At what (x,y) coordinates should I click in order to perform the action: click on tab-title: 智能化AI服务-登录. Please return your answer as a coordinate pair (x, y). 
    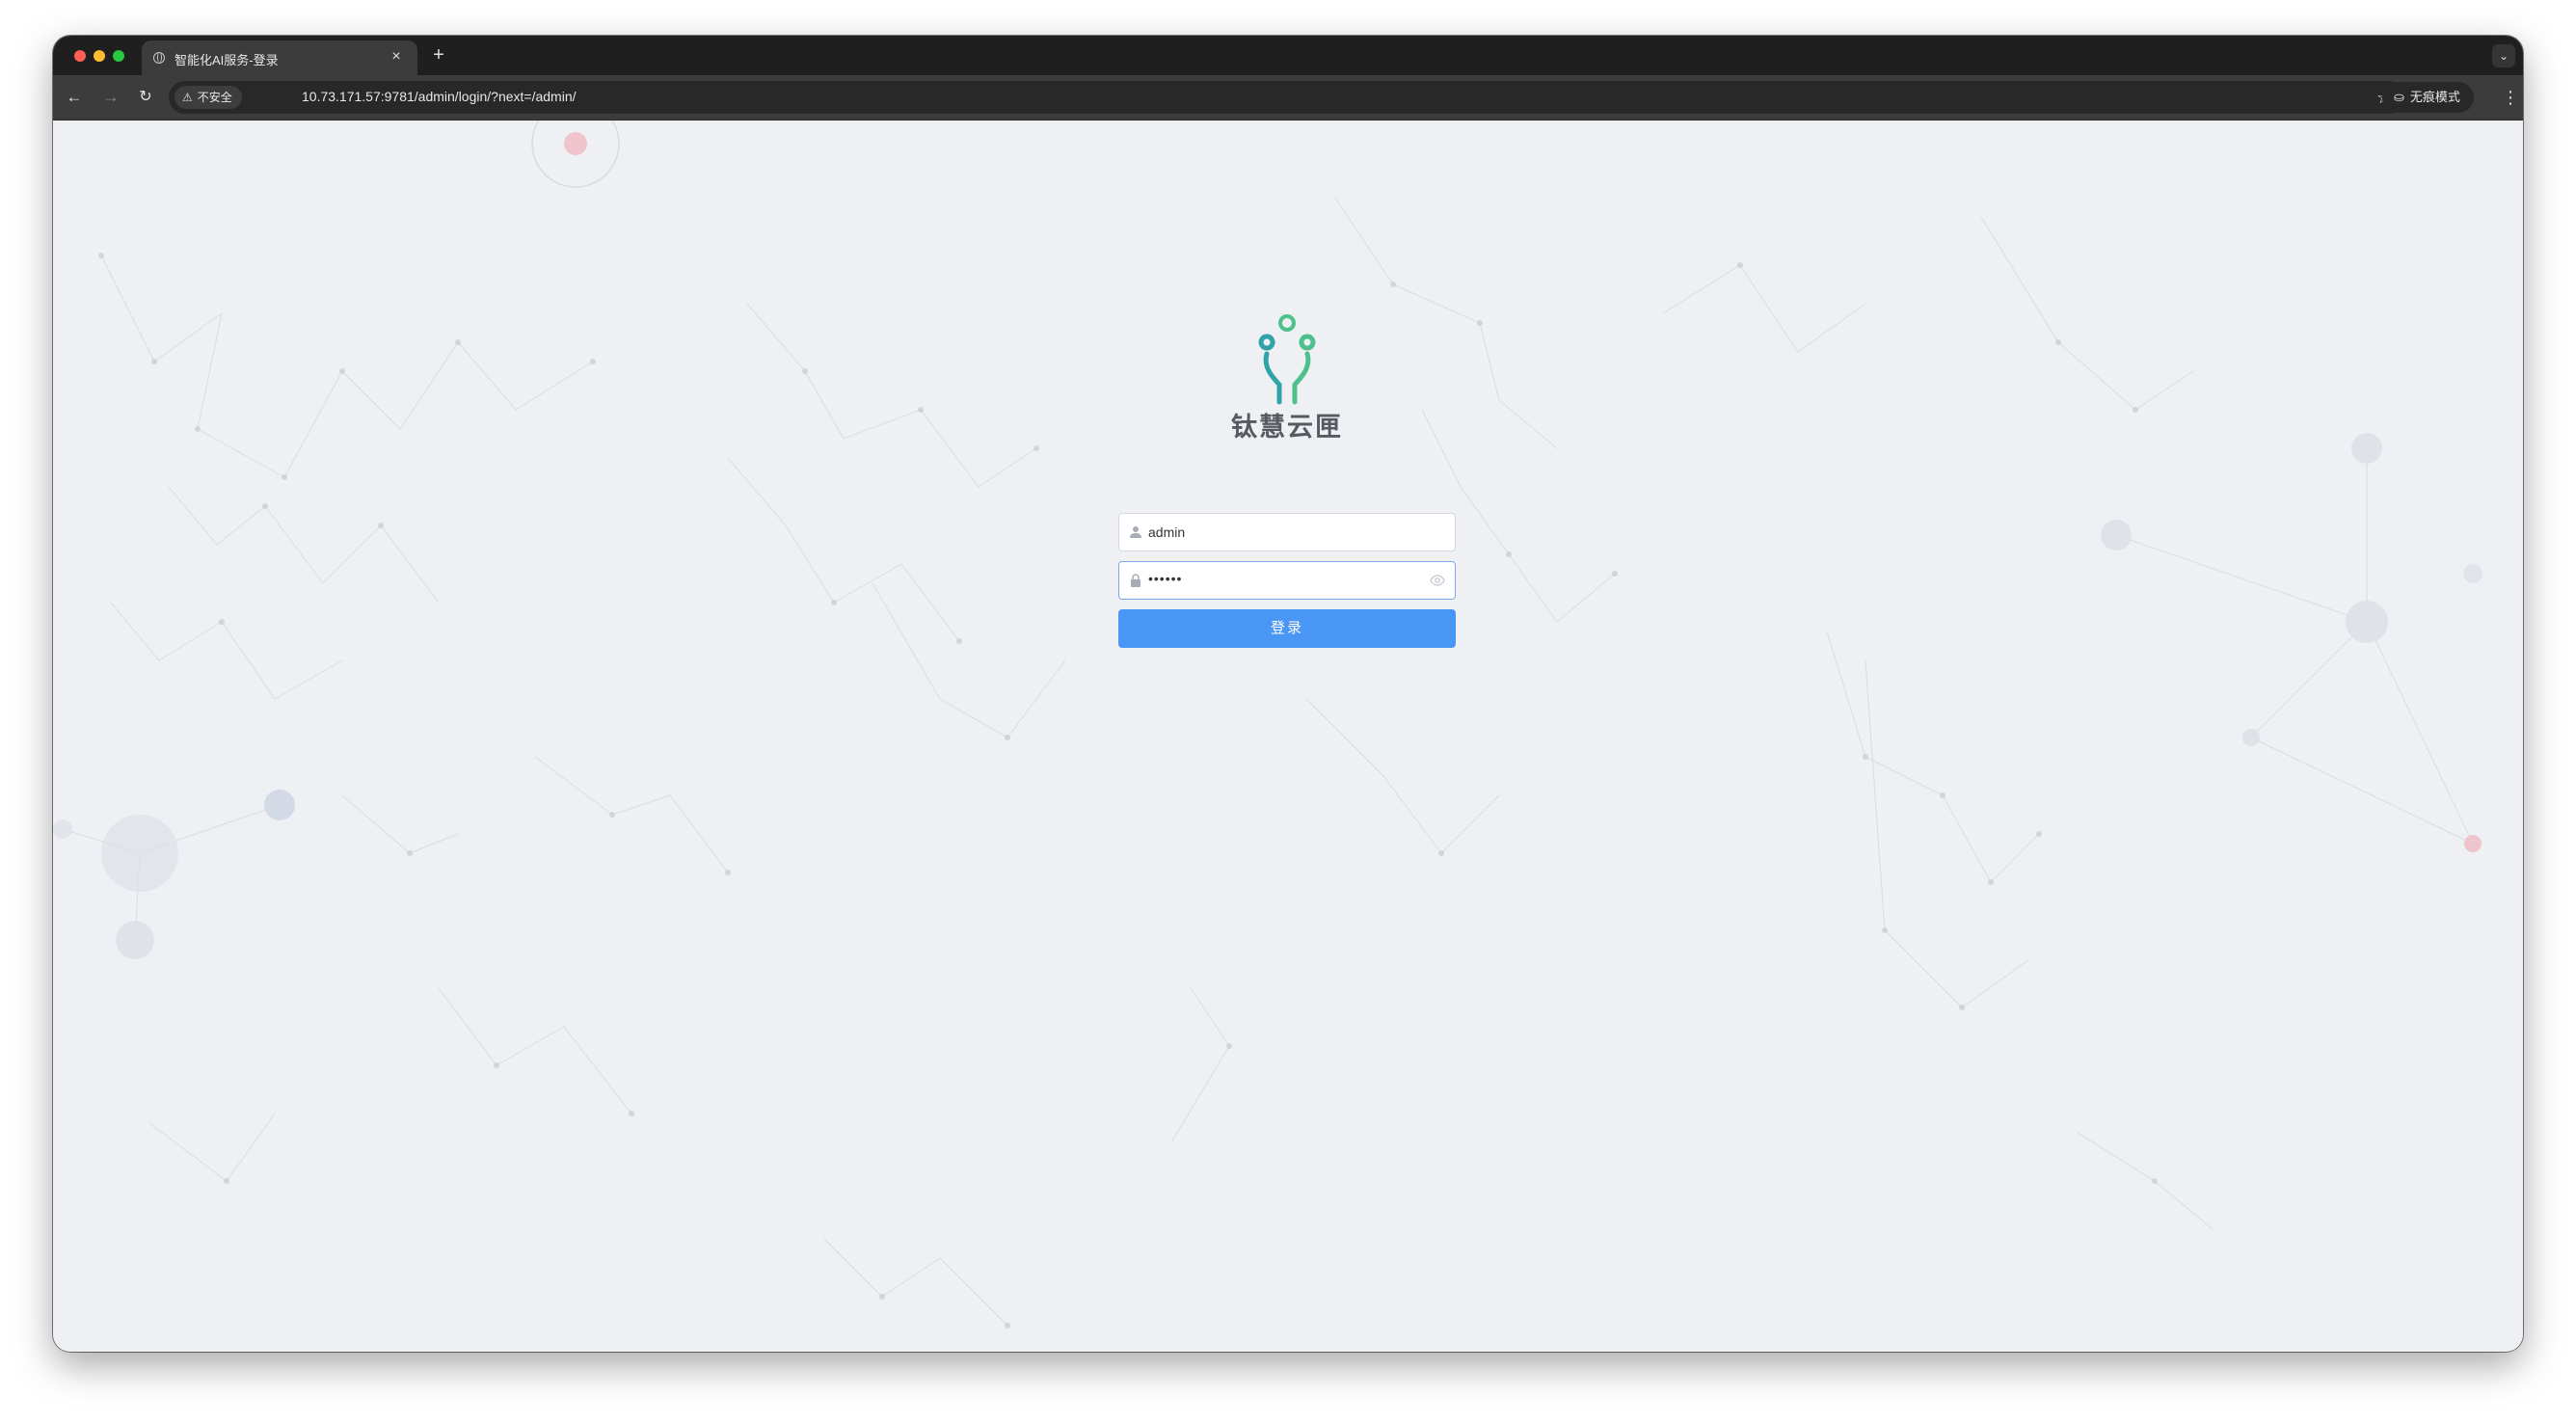
    Looking at the image, I should click on (227, 60).